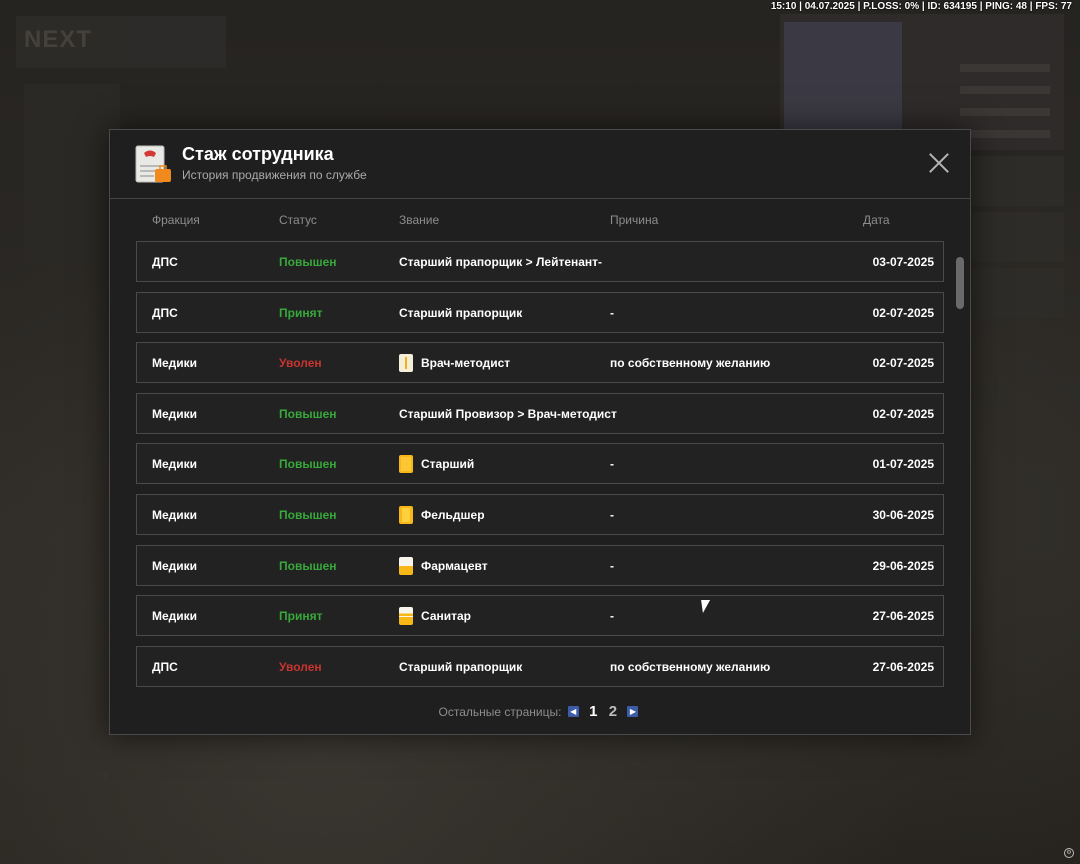 Image resolution: width=1080 pixels, height=864 pixels. I want to click on table-row: Медики Повышен Фармацевт - 29-06-2025, so click(540, 565).